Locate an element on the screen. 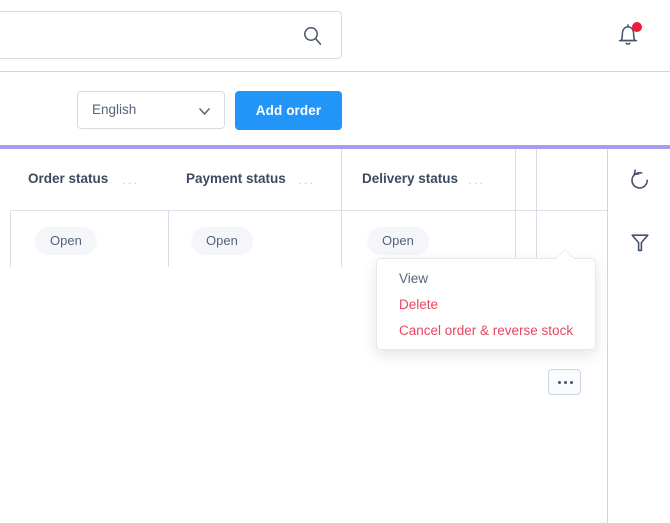 This screenshot has height=523, width=670. filter-button is located at coordinates (640, 243).